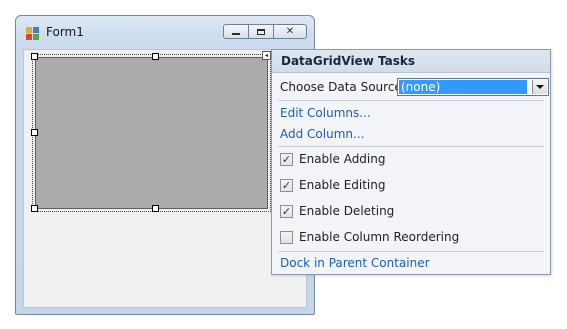 The width and height of the screenshot is (567, 329). Describe the element at coordinates (65, 32) in the screenshot. I see `window-title: Form1` at that location.